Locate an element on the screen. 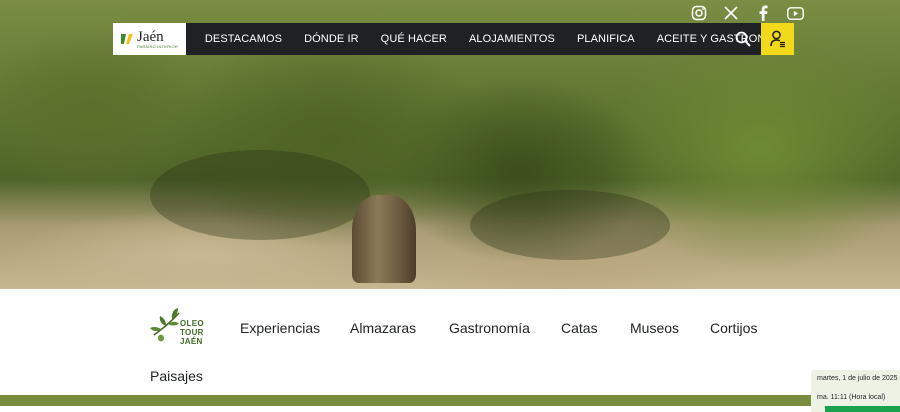 This screenshot has height=412, width=900. jaen-logo-mark-icon is located at coordinates (127, 39).